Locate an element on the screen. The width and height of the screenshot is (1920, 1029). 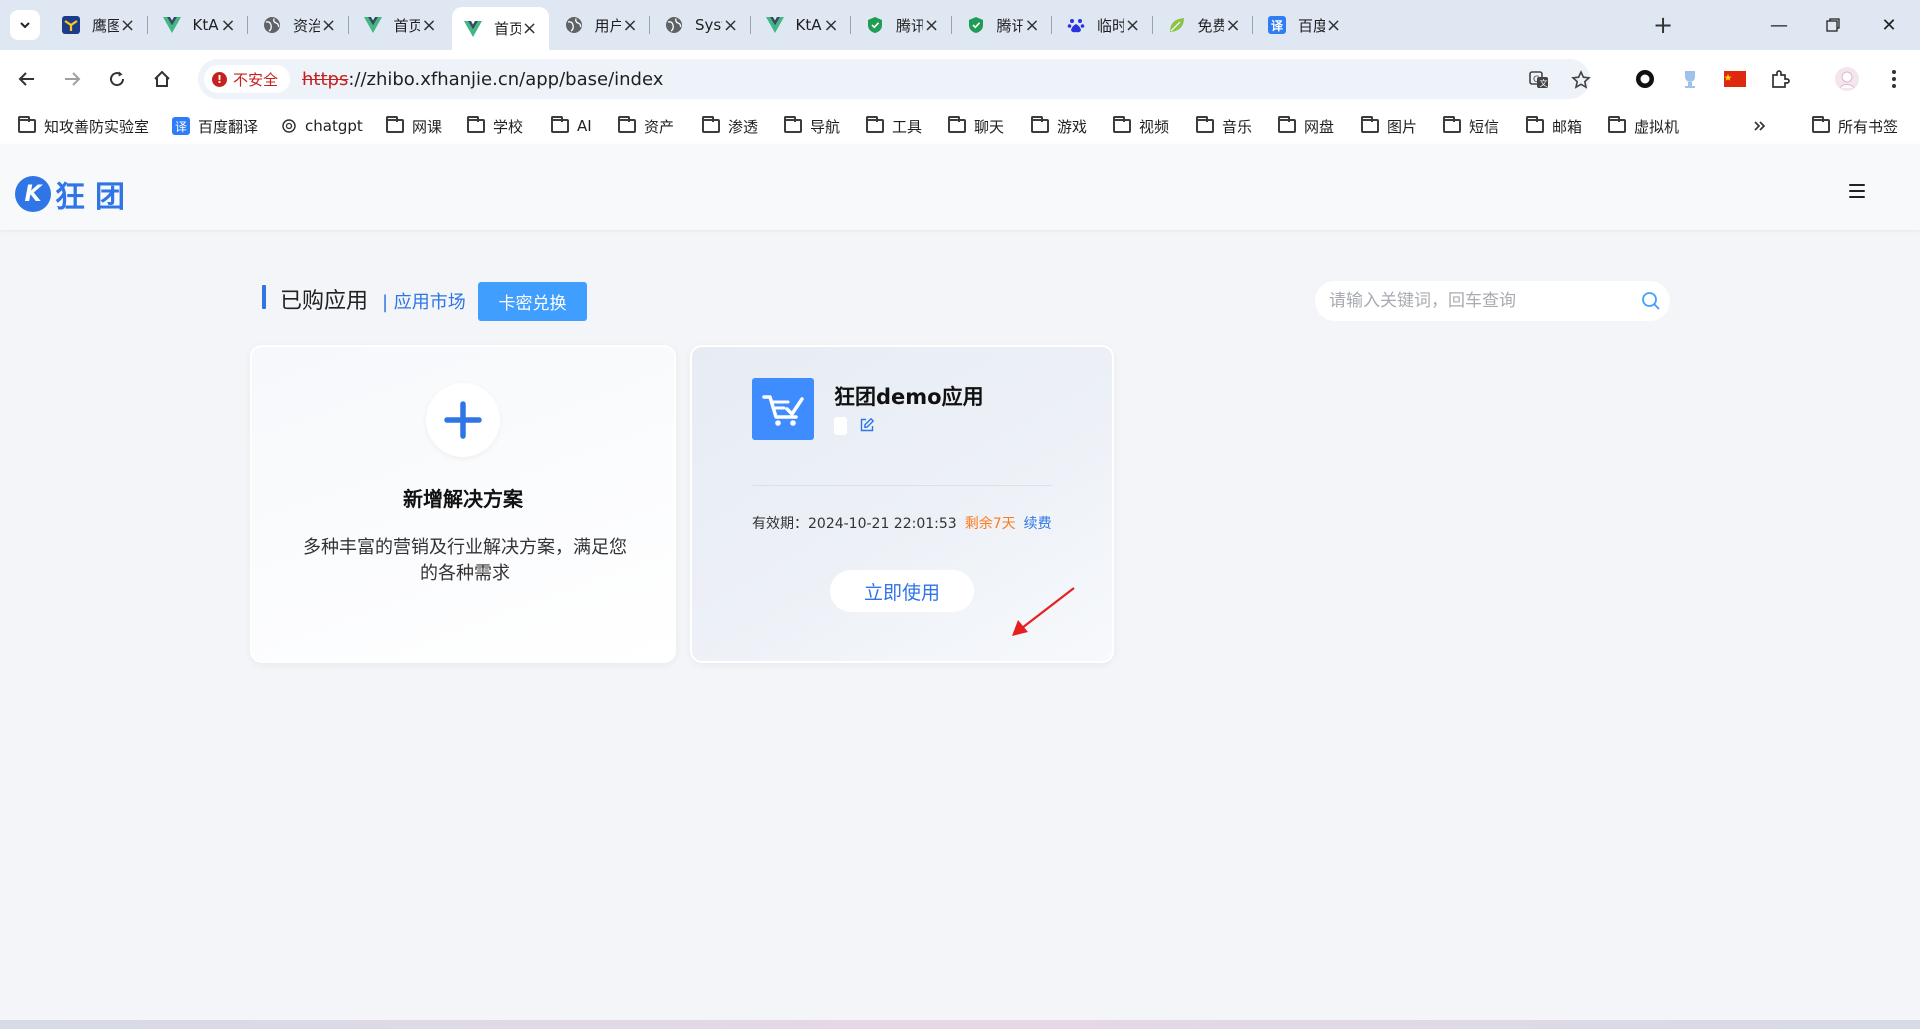
svg-text: 译 is located at coordinates (1277, 26).